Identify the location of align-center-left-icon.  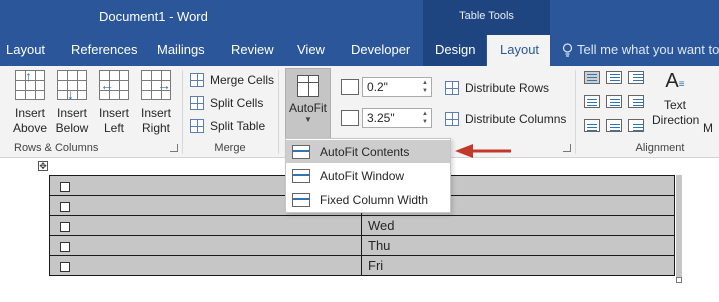
(592, 101).